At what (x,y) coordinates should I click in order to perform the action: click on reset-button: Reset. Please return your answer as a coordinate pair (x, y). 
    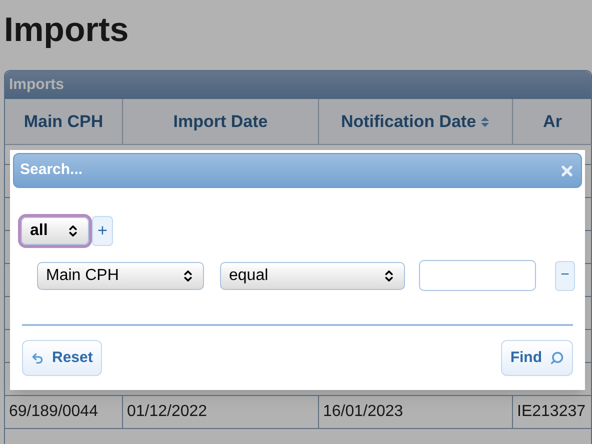
    Looking at the image, I should click on (62, 358).